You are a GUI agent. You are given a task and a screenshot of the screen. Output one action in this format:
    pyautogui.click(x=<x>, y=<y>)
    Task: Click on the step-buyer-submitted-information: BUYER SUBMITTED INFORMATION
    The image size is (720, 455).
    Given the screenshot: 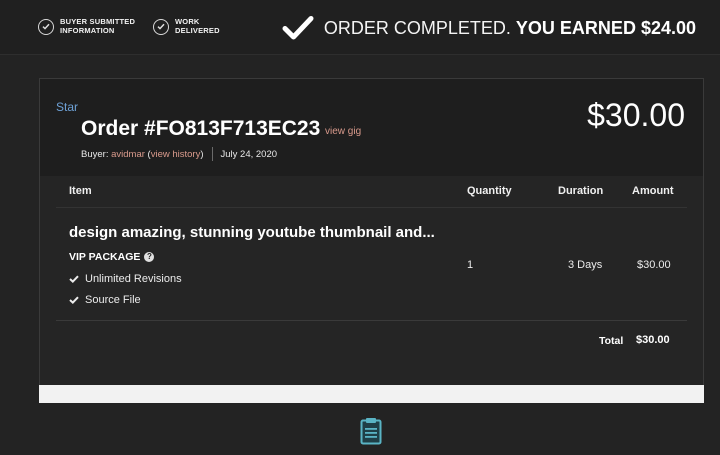 What is the action you would take?
    pyautogui.click(x=89, y=26)
    